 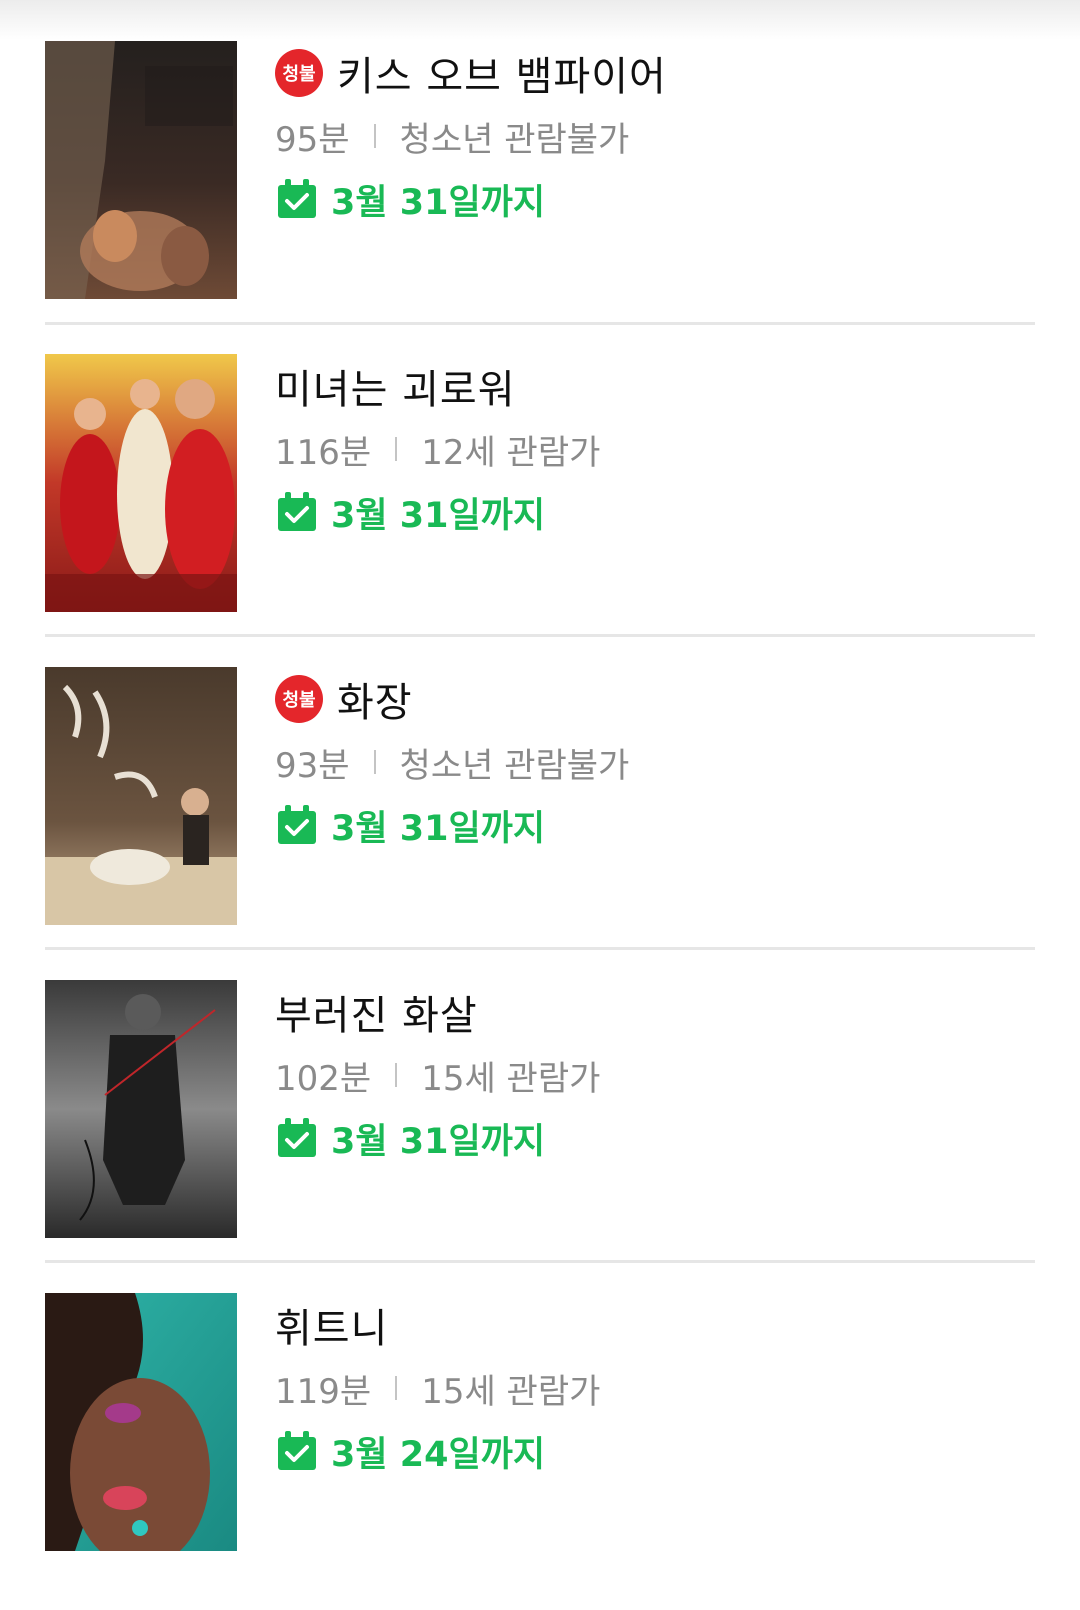 I want to click on movie-meta: 95분 청소년 관람불가, so click(x=452, y=136).